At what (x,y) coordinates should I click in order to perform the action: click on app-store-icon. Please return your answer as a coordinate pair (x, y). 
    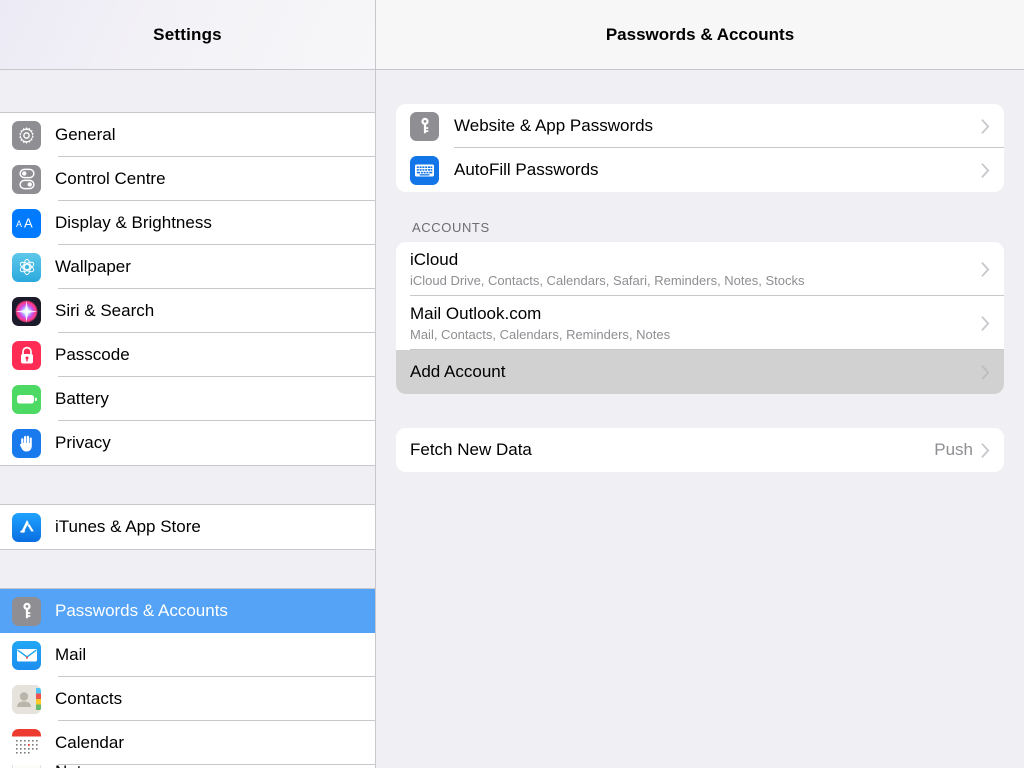
    Looking at the image, I should click on (26, 527).